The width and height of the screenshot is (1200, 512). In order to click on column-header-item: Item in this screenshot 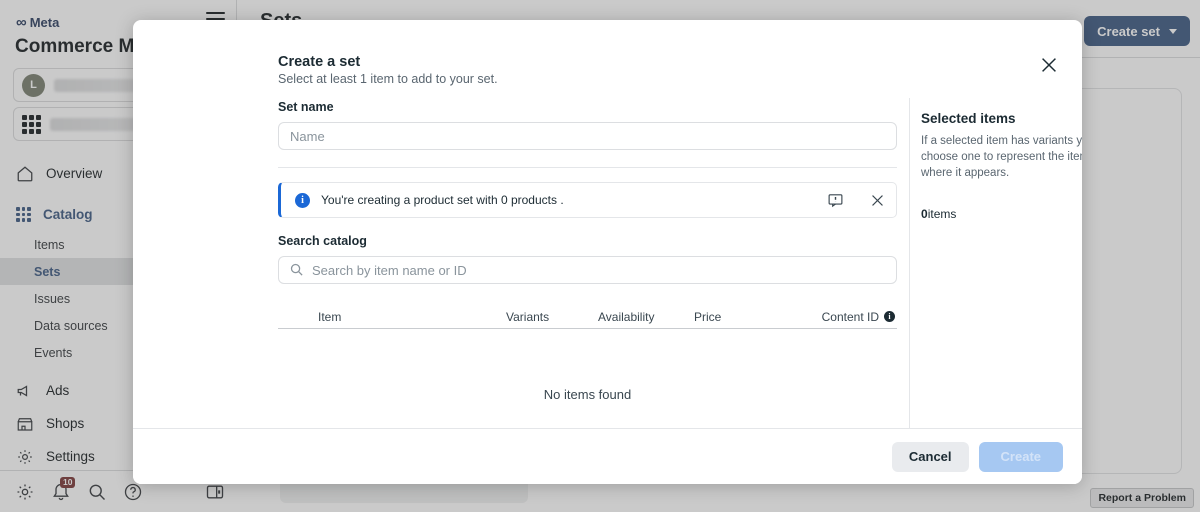, I will do `click(330, 316)`.